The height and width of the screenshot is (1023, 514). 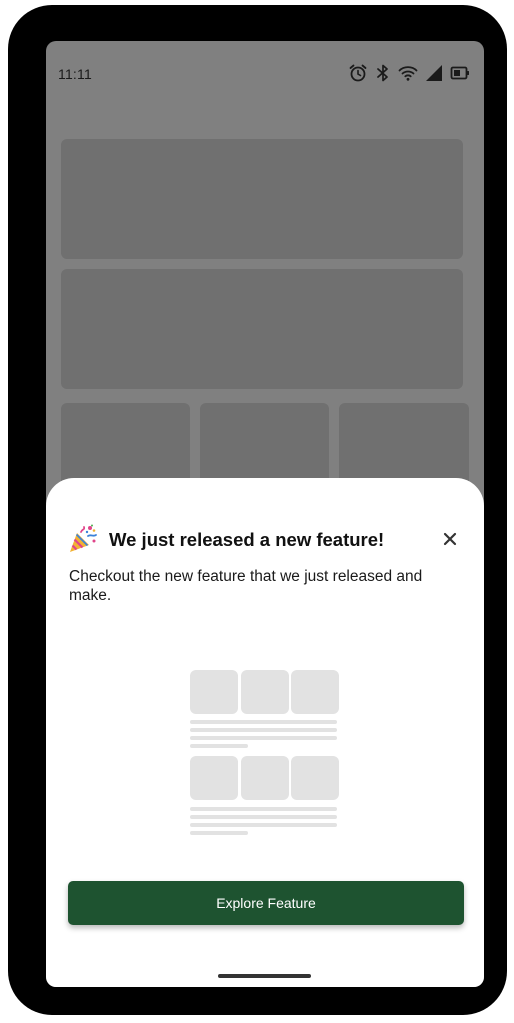 I want to click on home-indicator, so click(x=264, y=976).